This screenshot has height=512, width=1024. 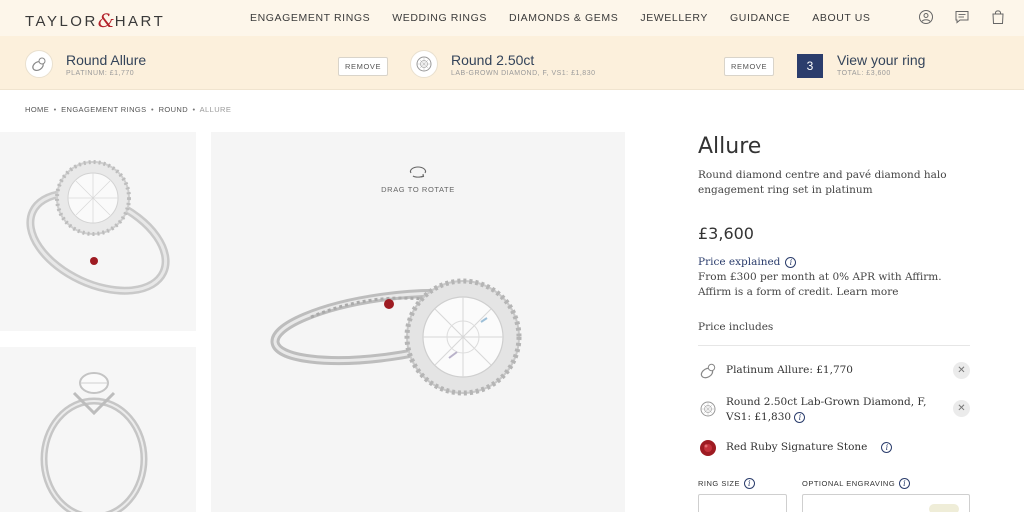 I want to click on brand-name-left: TAYLOR, so click(x=61, y=21).